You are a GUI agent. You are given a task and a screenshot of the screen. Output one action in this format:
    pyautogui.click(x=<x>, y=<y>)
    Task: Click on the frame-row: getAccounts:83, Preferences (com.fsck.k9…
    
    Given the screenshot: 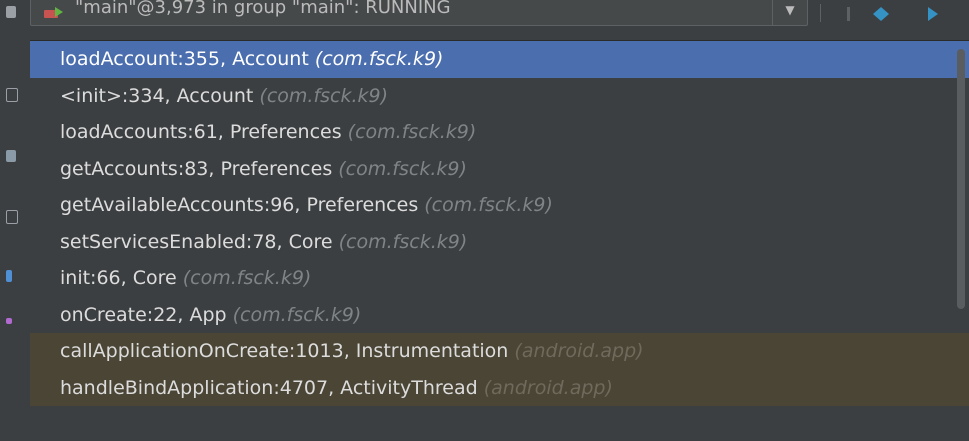 What is the action you would take?
    pyautogui.click(x=499, y=169)
    